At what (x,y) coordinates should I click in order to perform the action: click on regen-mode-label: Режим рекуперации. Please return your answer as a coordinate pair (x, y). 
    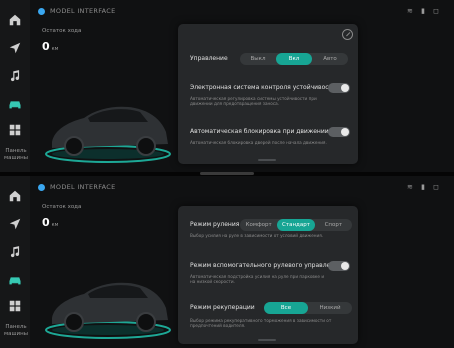
    Looking at the image, I should click on (222, 307).